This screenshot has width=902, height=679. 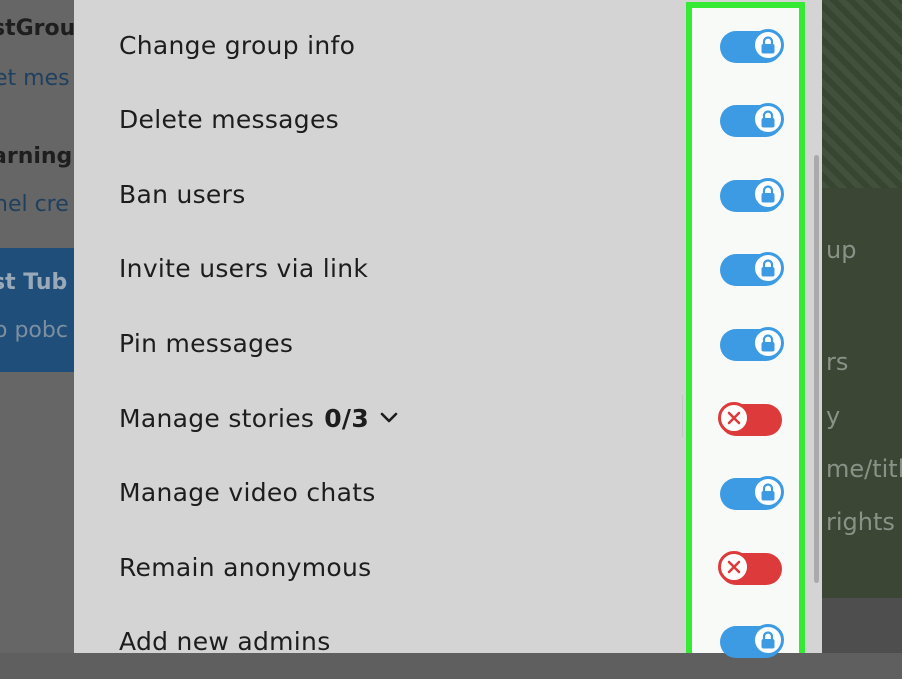 I want to click on background-chat-title: st Tub, so click(x=34, y=282).